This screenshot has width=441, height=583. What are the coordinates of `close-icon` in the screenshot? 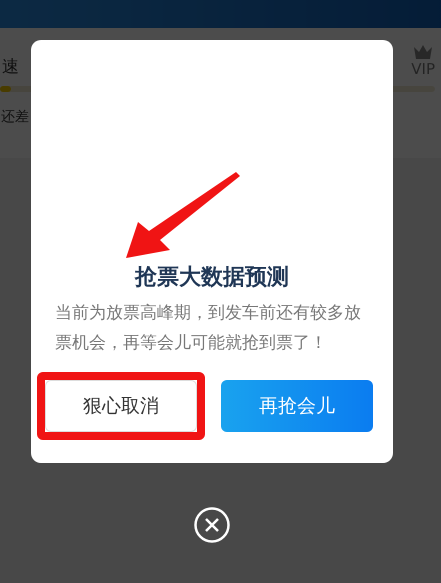 It's located at (212, 525).